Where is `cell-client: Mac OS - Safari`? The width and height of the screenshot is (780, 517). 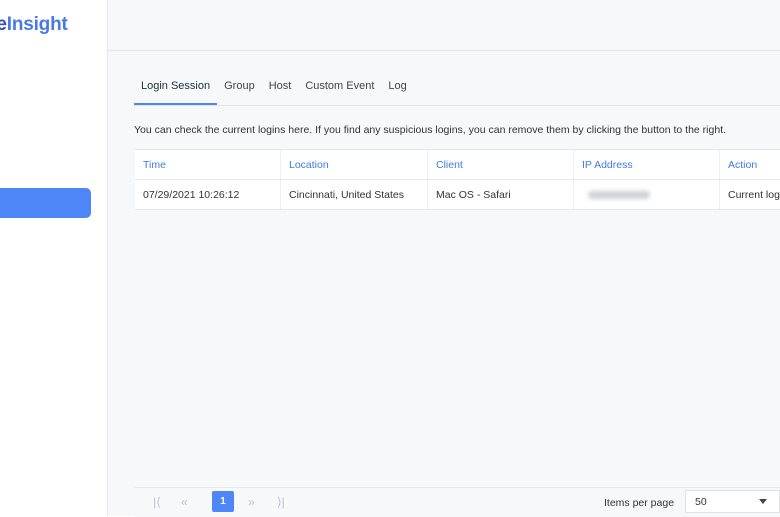 cell-client: Mac OS - Safari is located at coordinates (501, 194).